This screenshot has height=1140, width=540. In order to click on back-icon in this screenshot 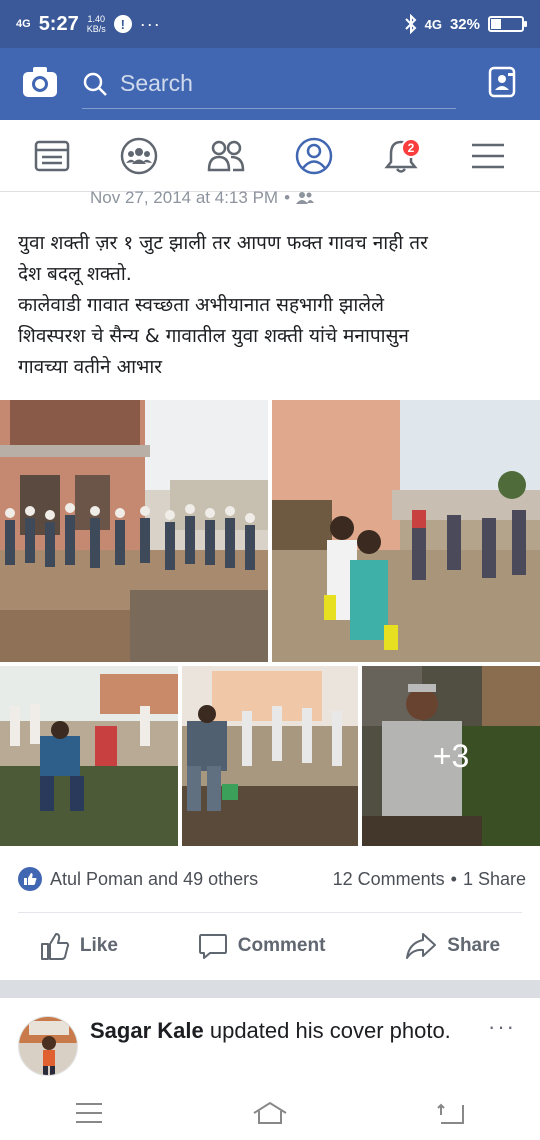, I will do `click(451, 1115)`.